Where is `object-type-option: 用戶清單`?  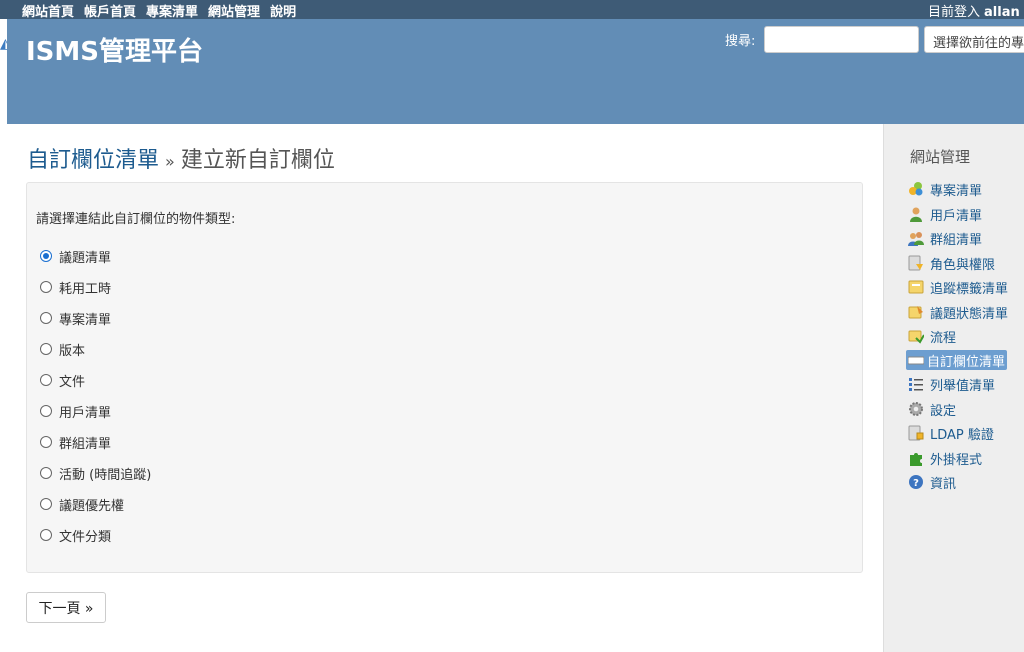
object-type-option: 用戶清單 is located at coordinates (75, 411).